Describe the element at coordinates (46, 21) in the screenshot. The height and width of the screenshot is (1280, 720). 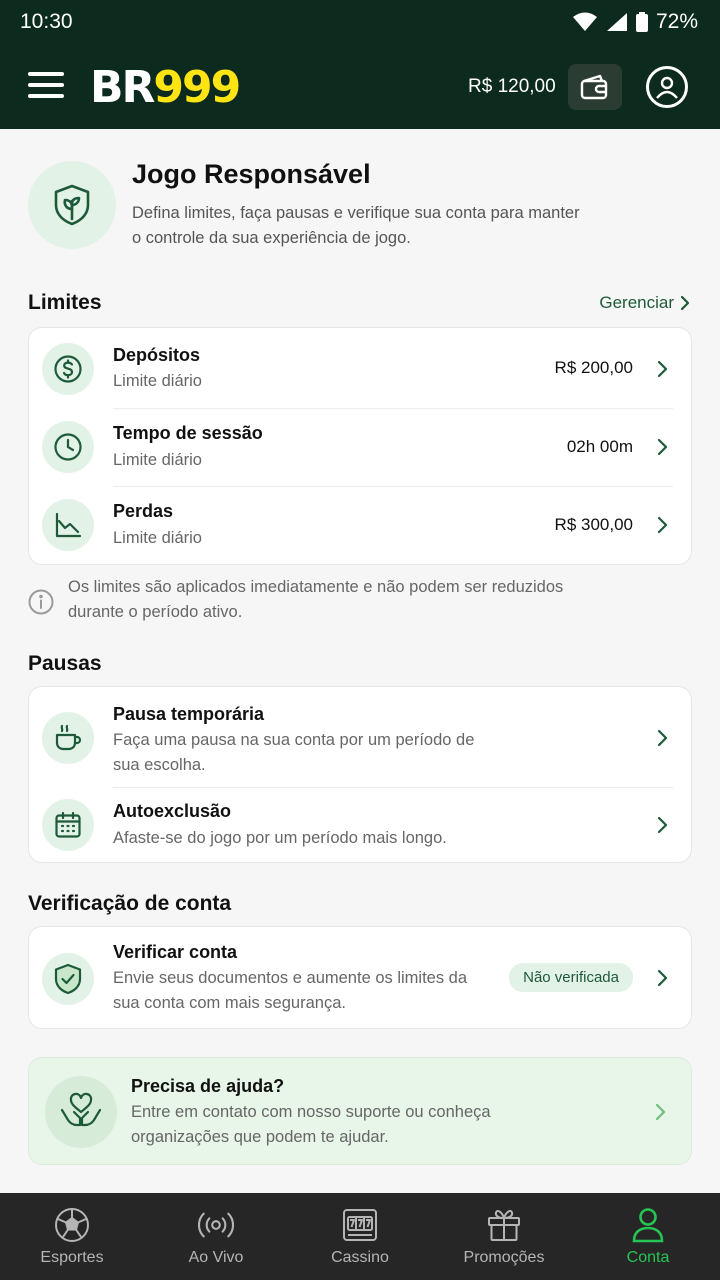
I see `status-time: 10:30` at that location.